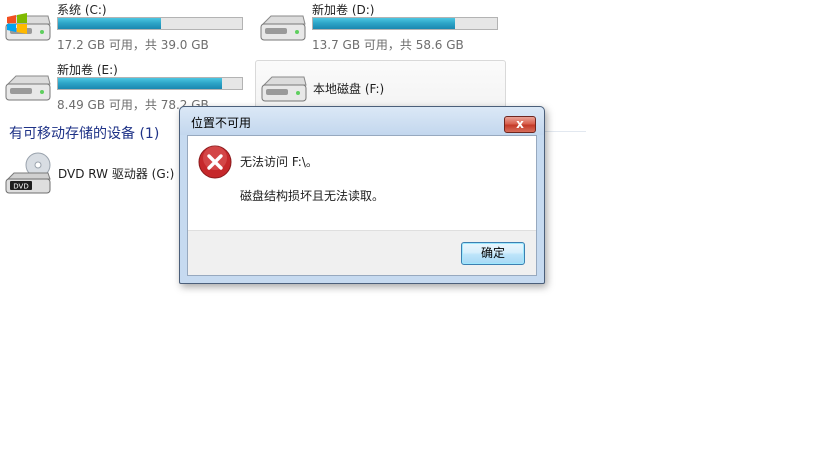 The height and width of the screenshot is (460, 819). I want to click on dialog-titlebar: 位置不可用 x, so click(362, 121).